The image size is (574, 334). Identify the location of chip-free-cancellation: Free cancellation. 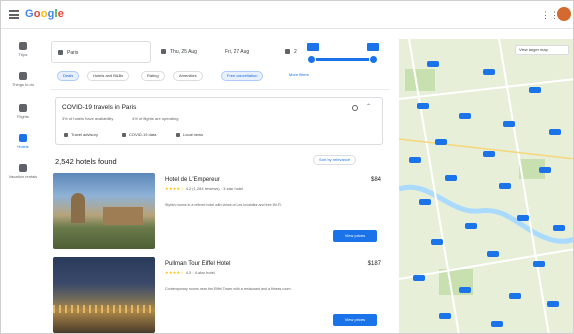
(242, 76).